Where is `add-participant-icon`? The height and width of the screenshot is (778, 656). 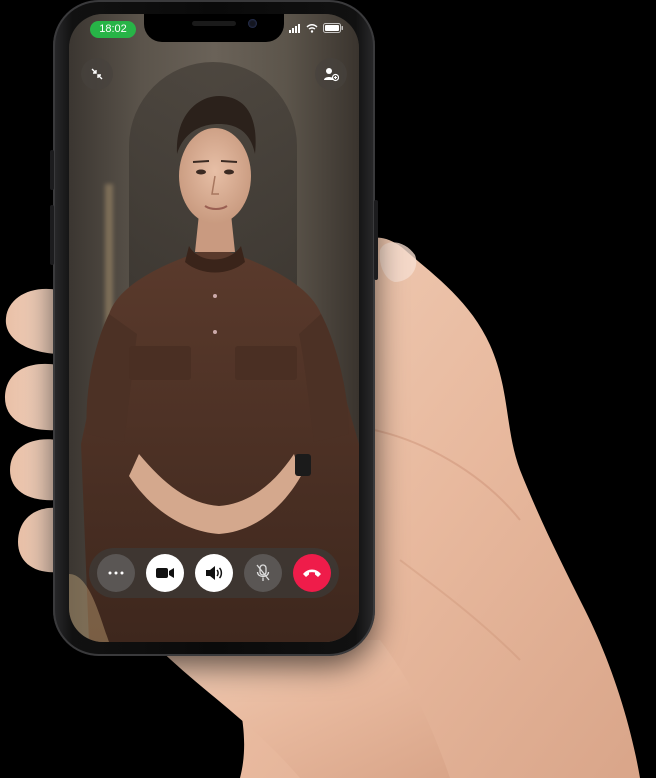
add-participant-icon is located at coordinates (331, 75).